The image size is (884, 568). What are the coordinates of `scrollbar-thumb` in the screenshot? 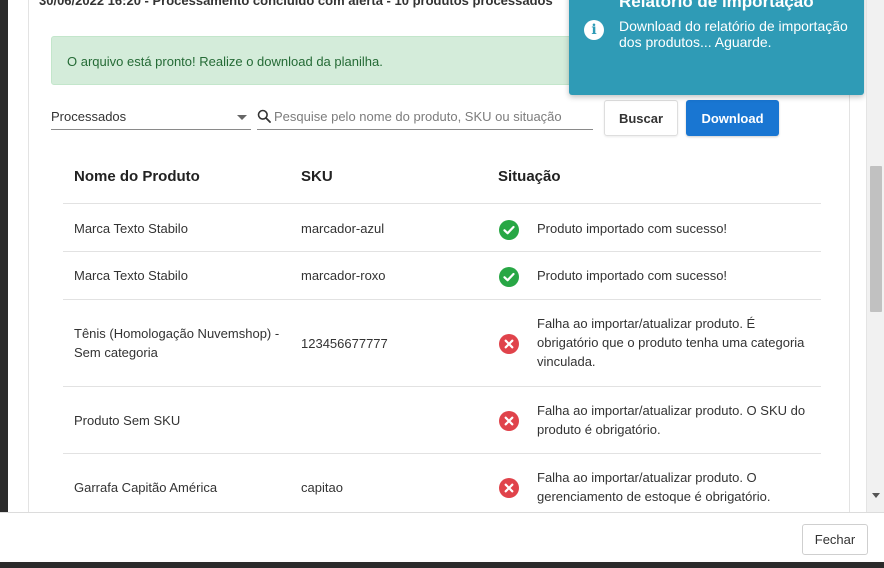 It's located at (876, 239).